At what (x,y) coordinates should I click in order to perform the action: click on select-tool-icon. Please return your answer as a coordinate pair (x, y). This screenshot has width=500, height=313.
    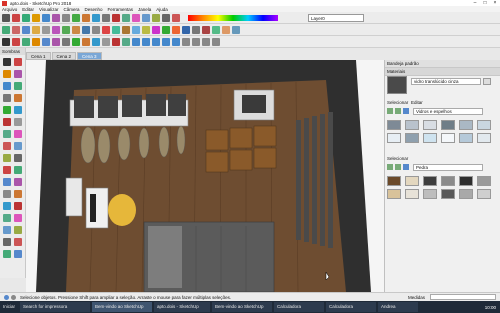
    Looking at the image, I should click on (6, 17).